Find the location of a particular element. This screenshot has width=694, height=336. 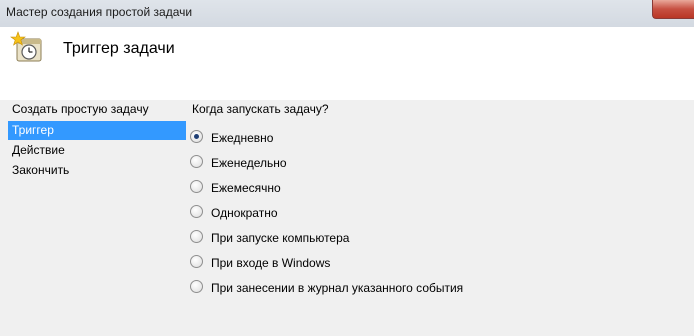

close-button is located at coordinates (673, 9).